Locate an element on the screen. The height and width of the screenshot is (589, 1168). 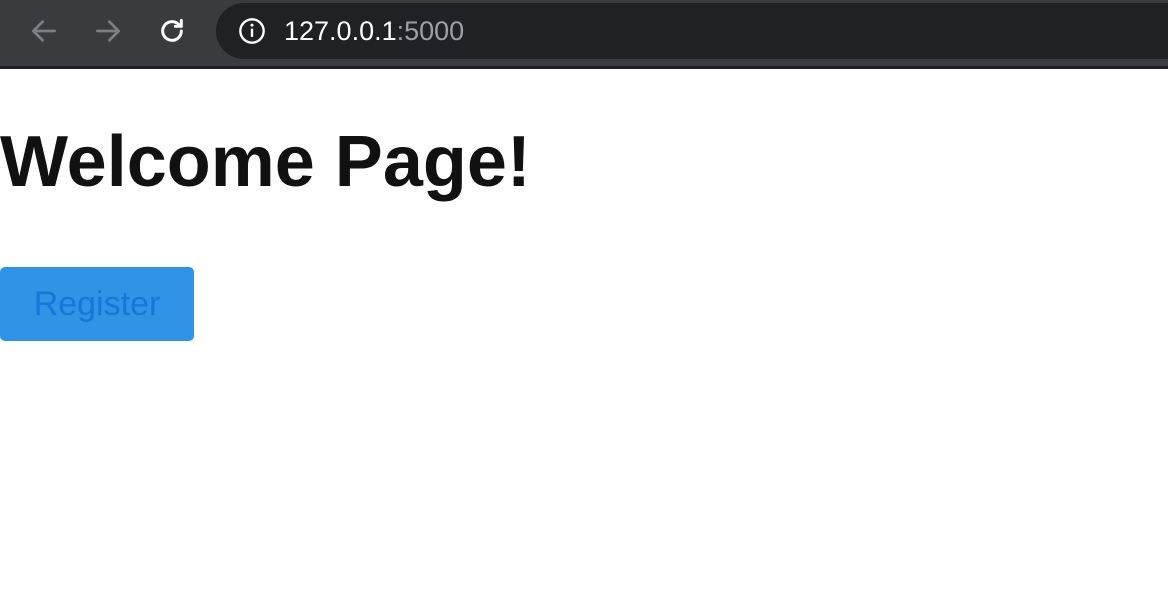
back-arrow-icon is located at coordinates (44, 31).